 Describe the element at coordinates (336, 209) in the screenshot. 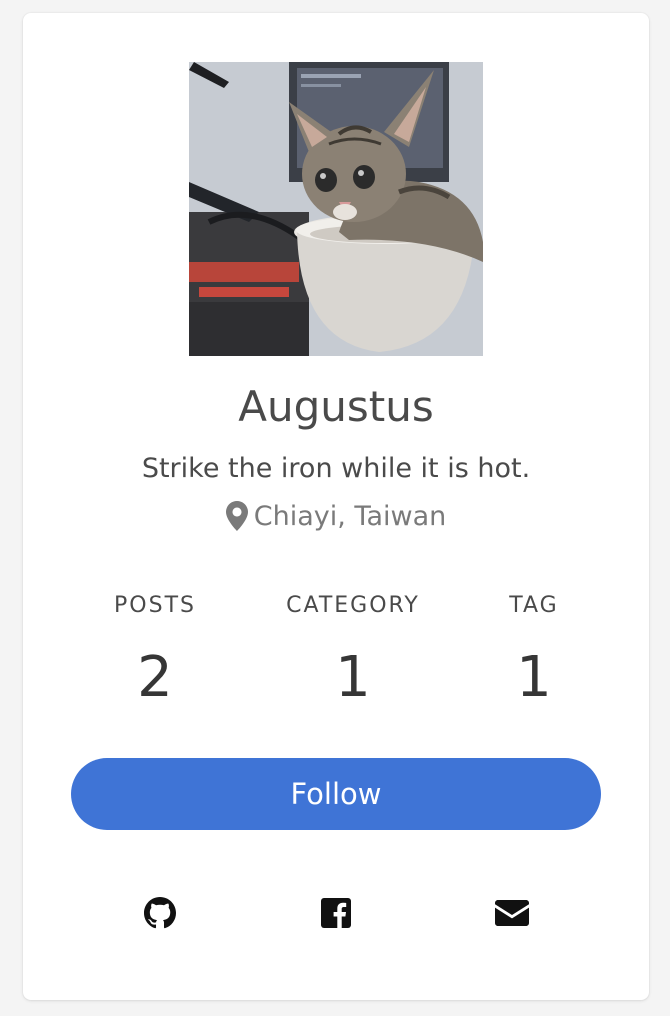

I see `avatar` at that location.